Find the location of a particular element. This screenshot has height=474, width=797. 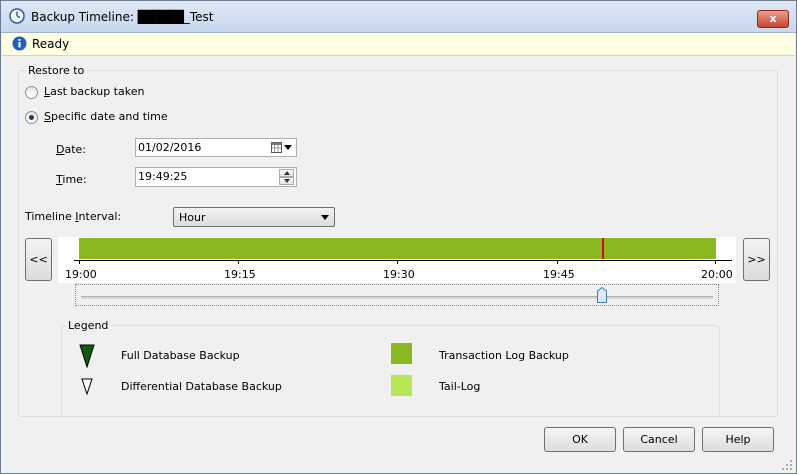

help-button: Help is located at coordinates (738, 439).